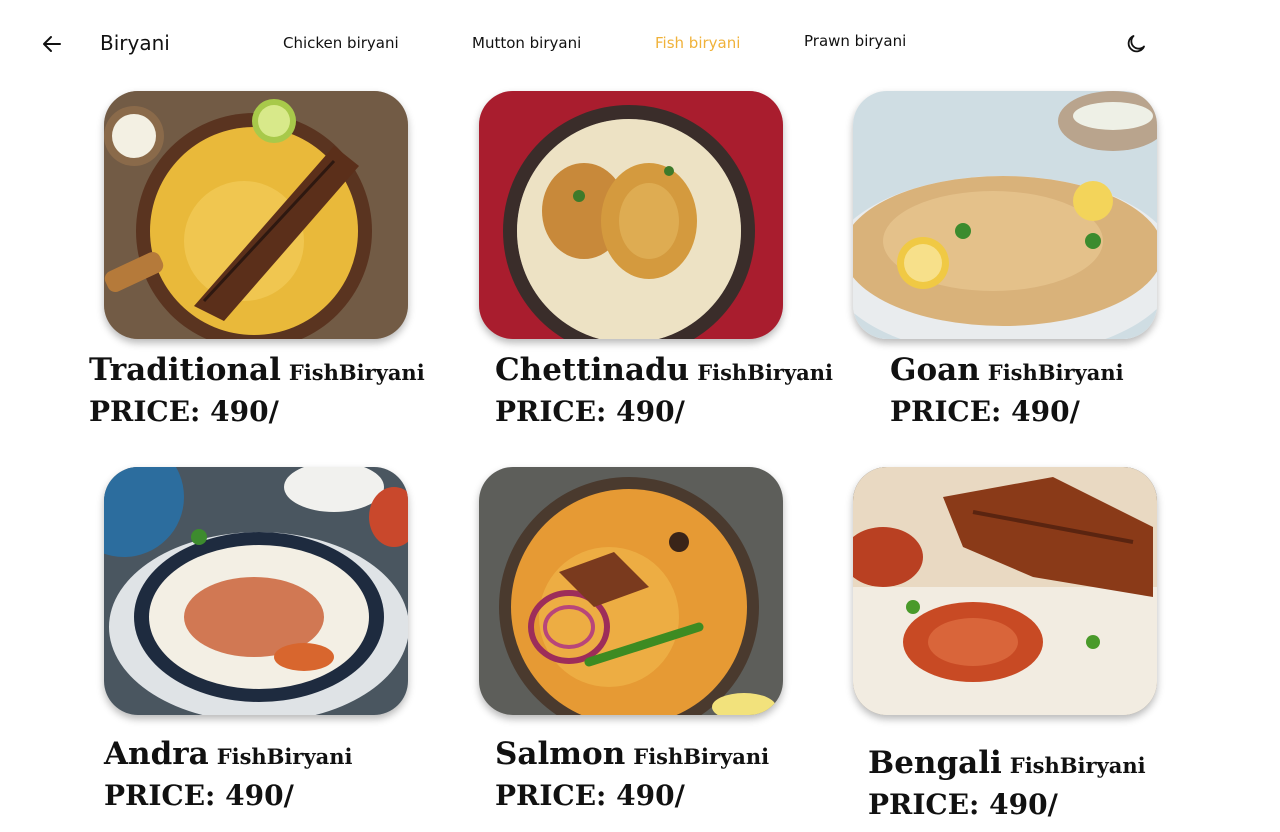  What do you see at coordinates (631, 591) in the screenshot?
I see `dish-image-salmon` at bounding box center [631, 591].